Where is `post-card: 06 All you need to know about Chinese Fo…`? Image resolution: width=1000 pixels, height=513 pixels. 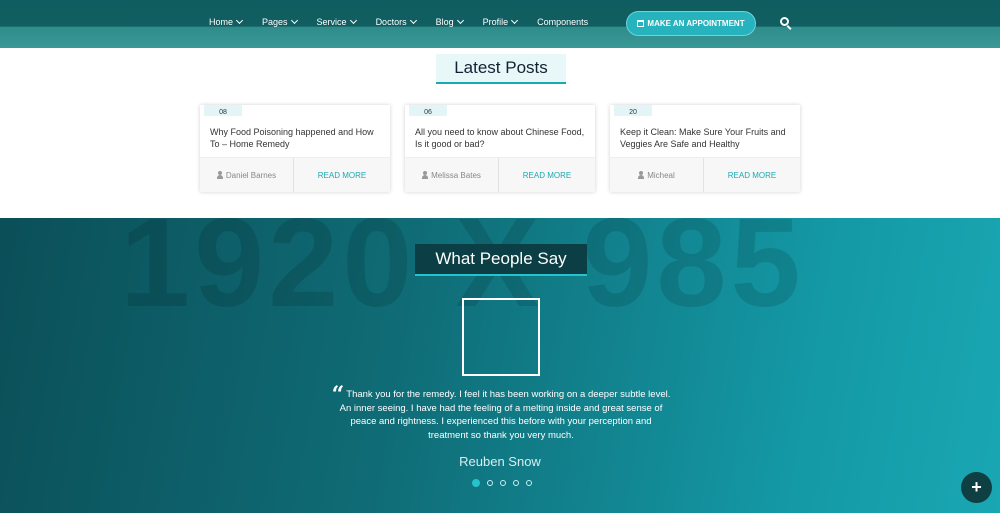 post-card: 06 All you need to know about Chinese Fo… is located at coordinates (500, 148).